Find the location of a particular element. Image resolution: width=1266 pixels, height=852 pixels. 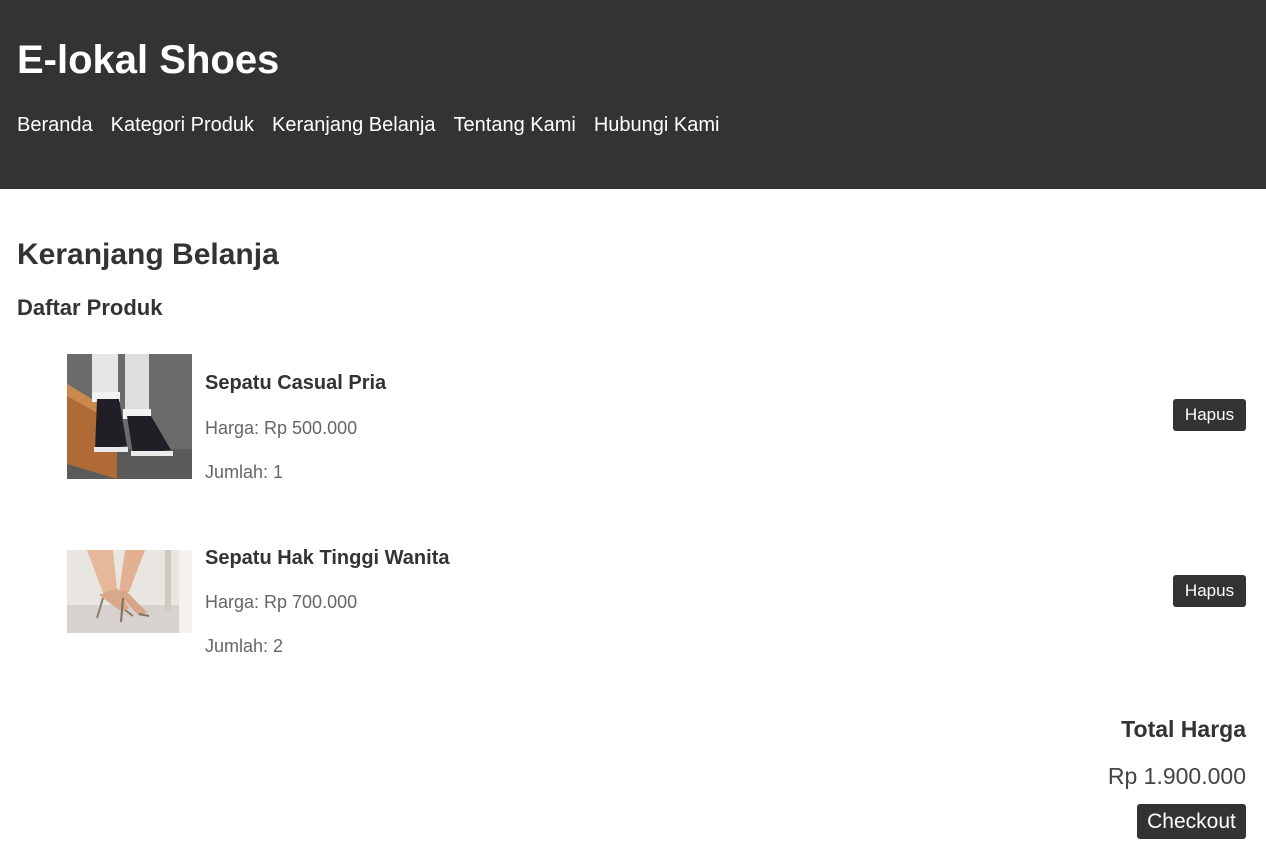

product-list-title: Daftar Produk is located at coordinates (90, 307).